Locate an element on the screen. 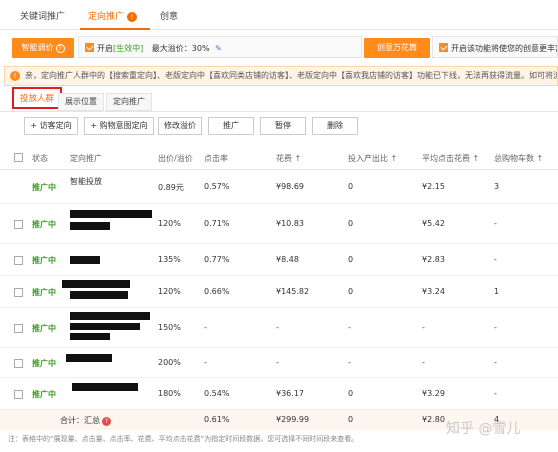 The image size is (558, 452). header-bid: 出价/溢价 is located at coordinates (175, 158).